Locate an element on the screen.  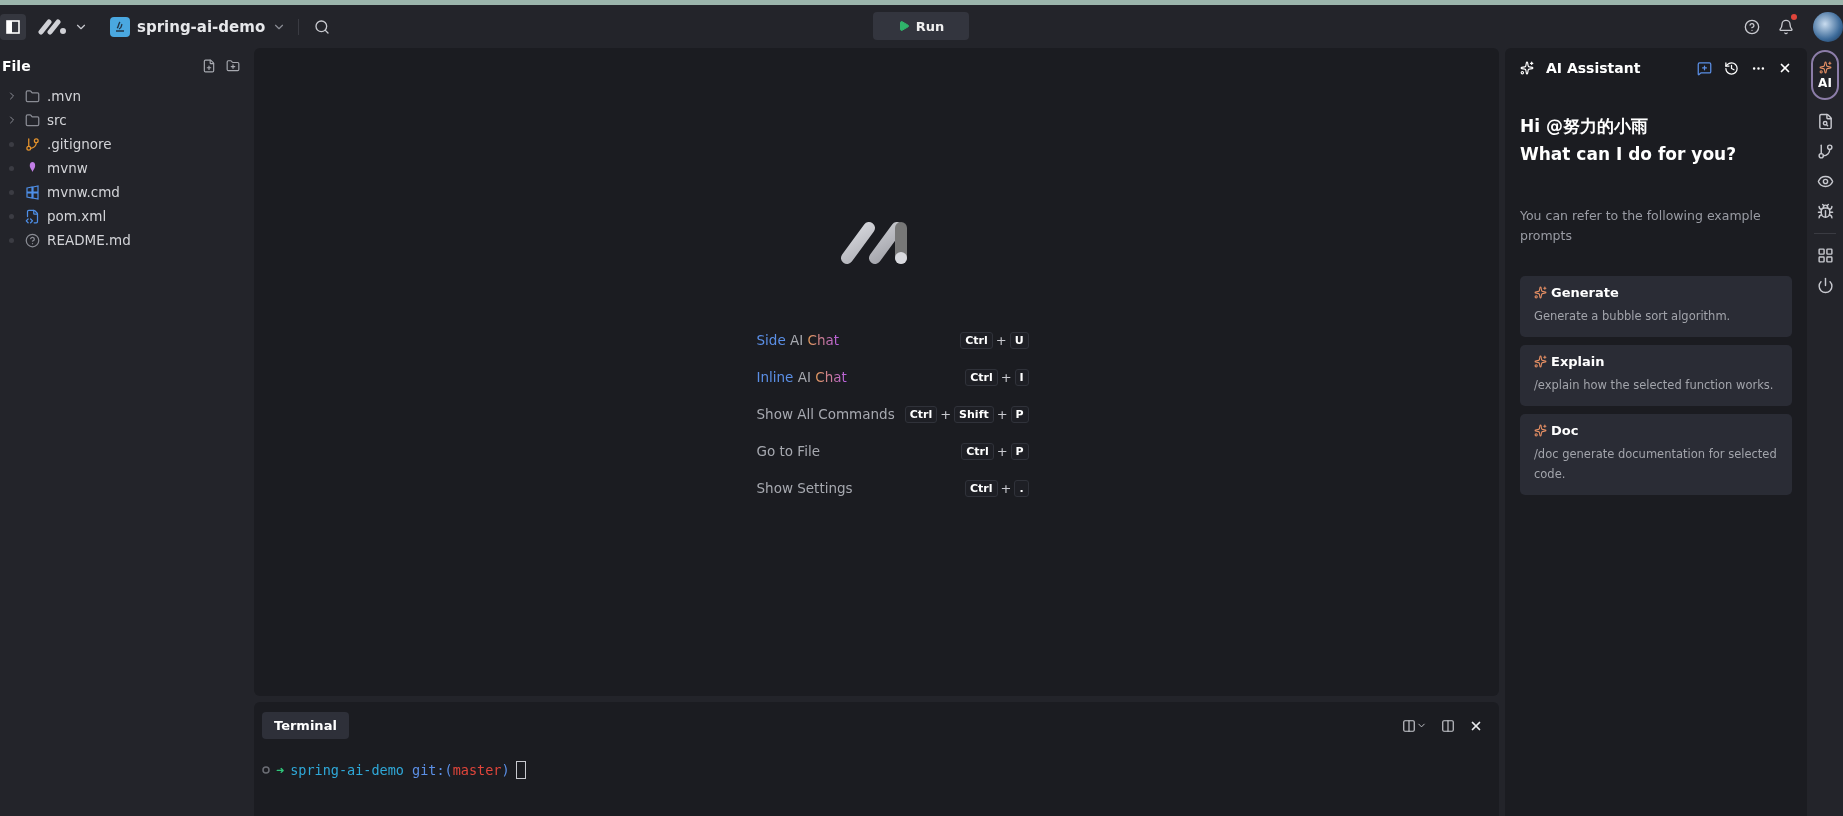
file-search-icon is located at coordinates (1825, 121).